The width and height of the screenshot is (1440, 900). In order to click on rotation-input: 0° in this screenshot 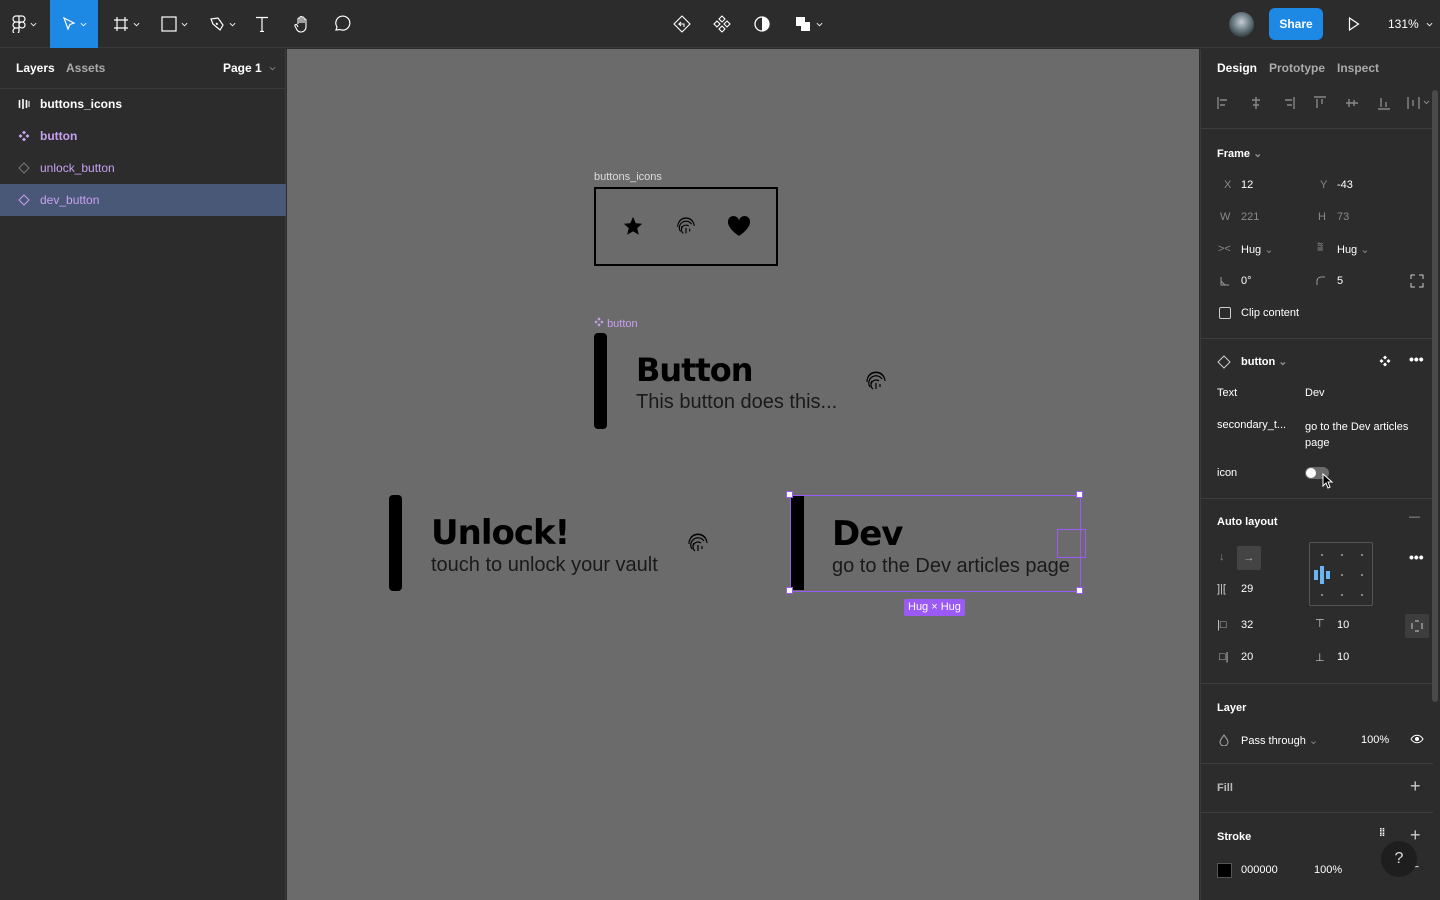, I will do `click(1246, 281)`.